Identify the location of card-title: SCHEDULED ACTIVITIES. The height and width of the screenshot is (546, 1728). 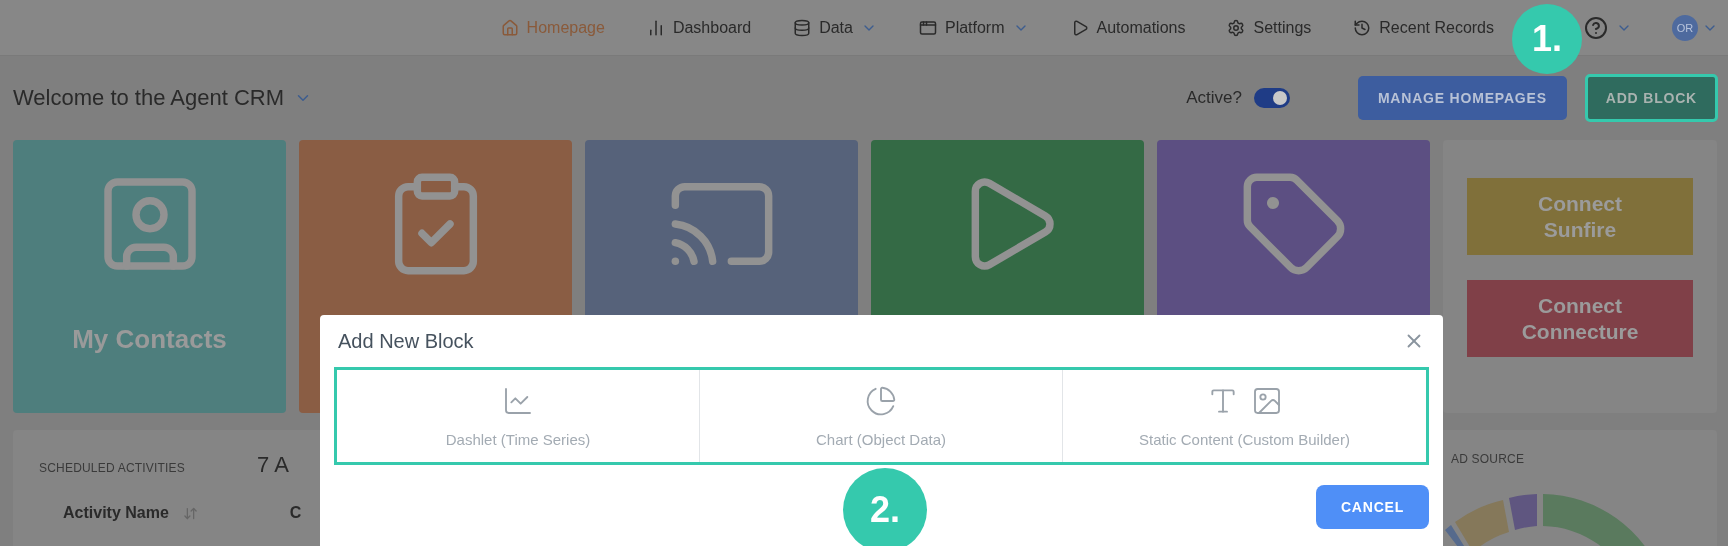
(112, 468).